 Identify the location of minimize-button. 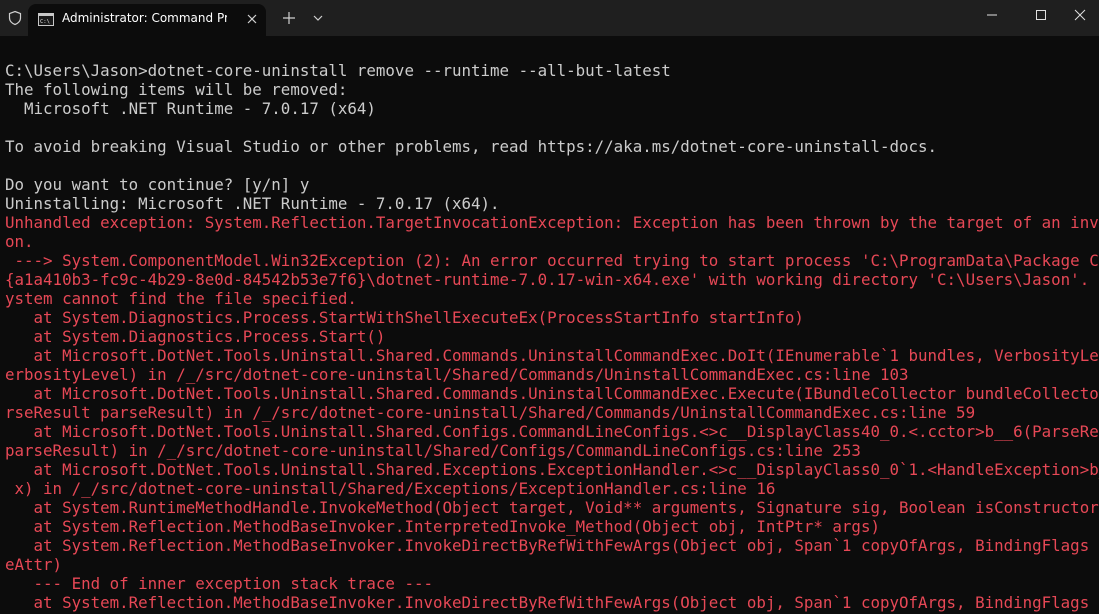
(991, 16).